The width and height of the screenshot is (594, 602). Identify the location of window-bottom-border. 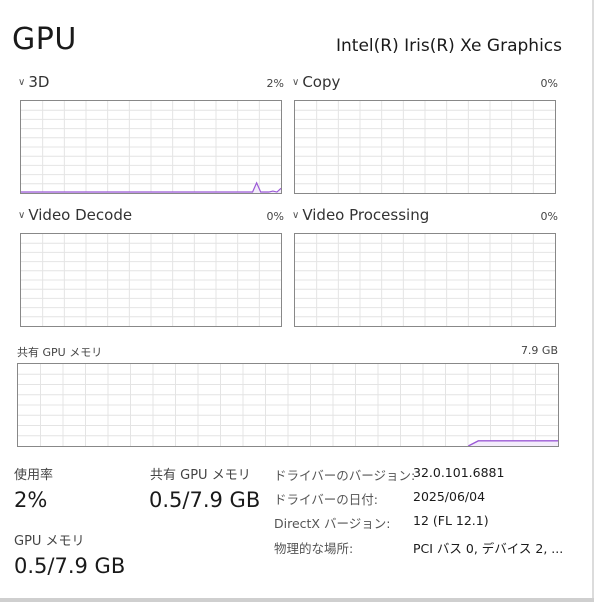
(297, 600).